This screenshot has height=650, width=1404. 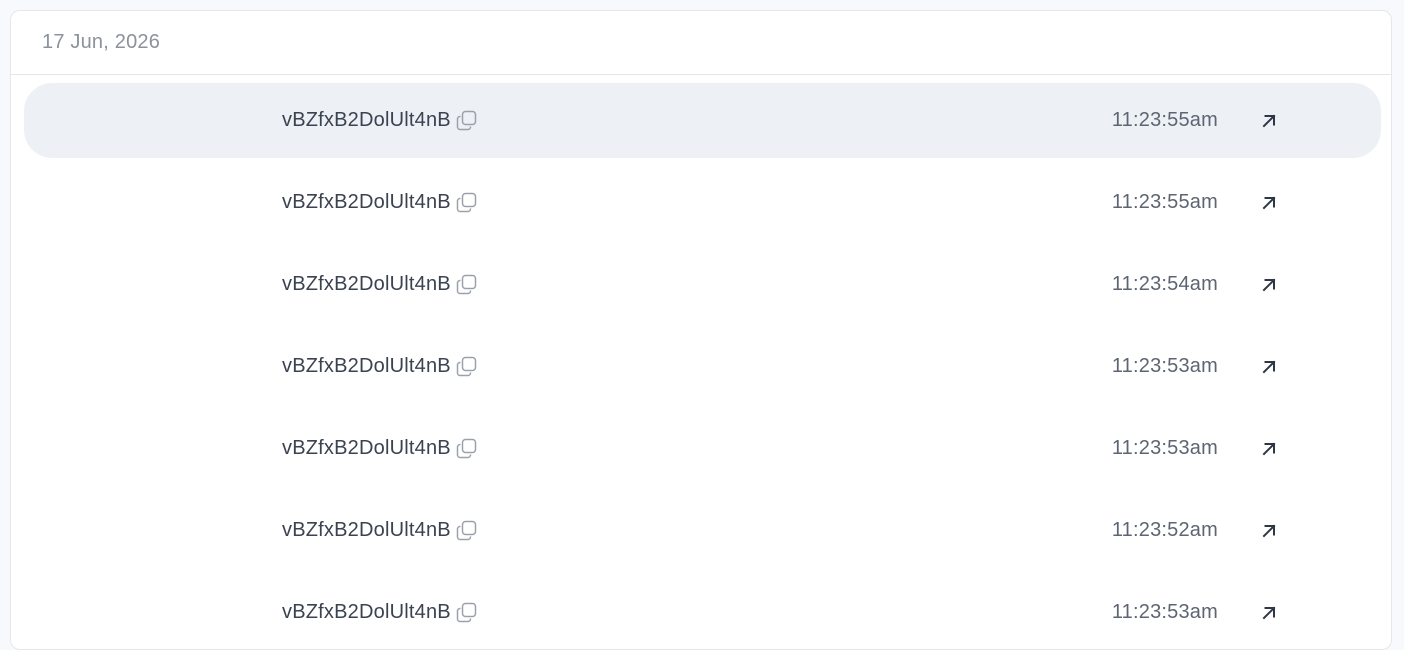 I want to click on event-time: 11:23:52am, so click(x=1164, y=530).